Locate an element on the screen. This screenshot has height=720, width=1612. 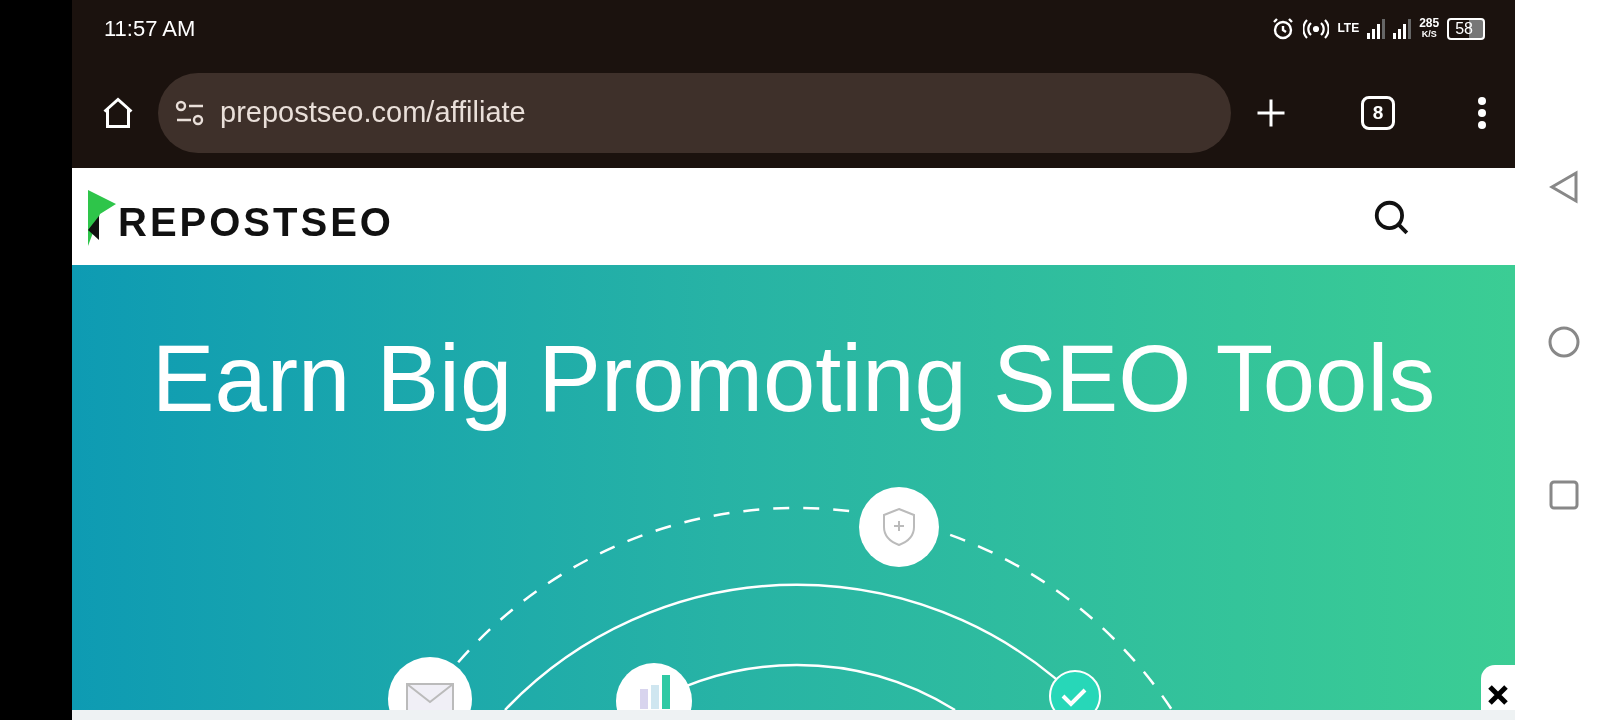
home-nav-button is located at coordinates (1563, 342).